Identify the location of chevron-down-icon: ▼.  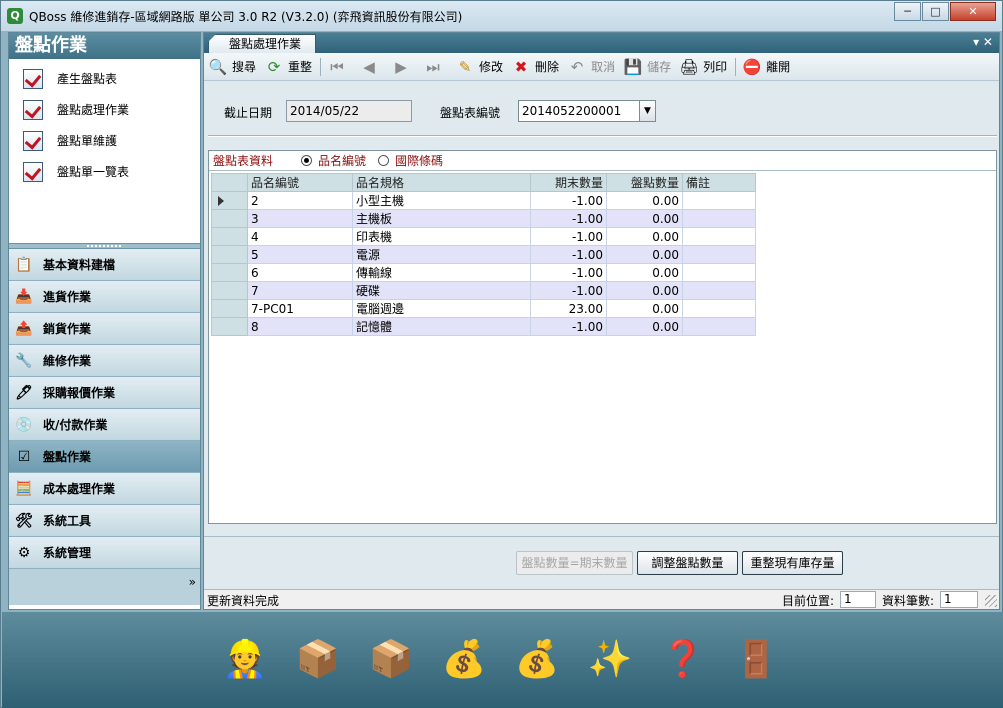
(647, 111).